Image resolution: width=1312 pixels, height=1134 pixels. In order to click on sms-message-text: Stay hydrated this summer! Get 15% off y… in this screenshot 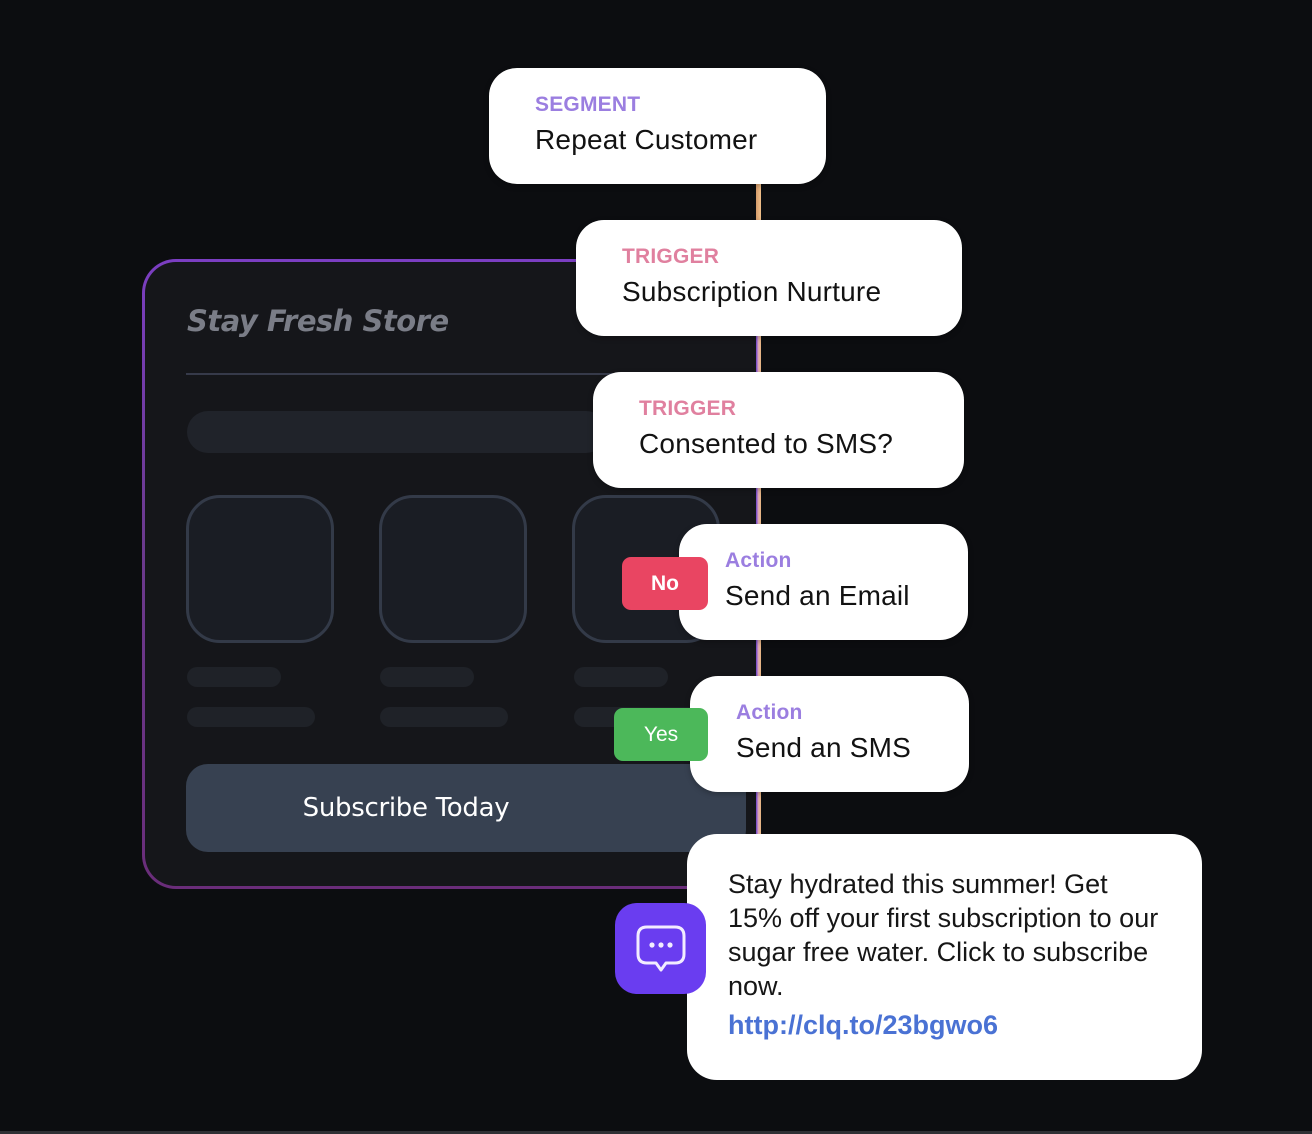, I will do `click(943, 935)`.